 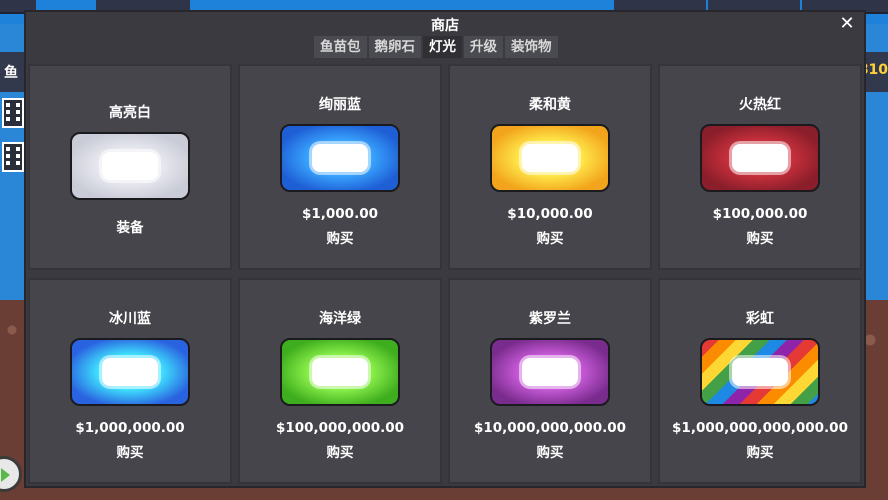 What do you see at coordinates (340, 319) in the screenshot?
I see `item-name: 海洋绿` at bounding box center [340, 319].